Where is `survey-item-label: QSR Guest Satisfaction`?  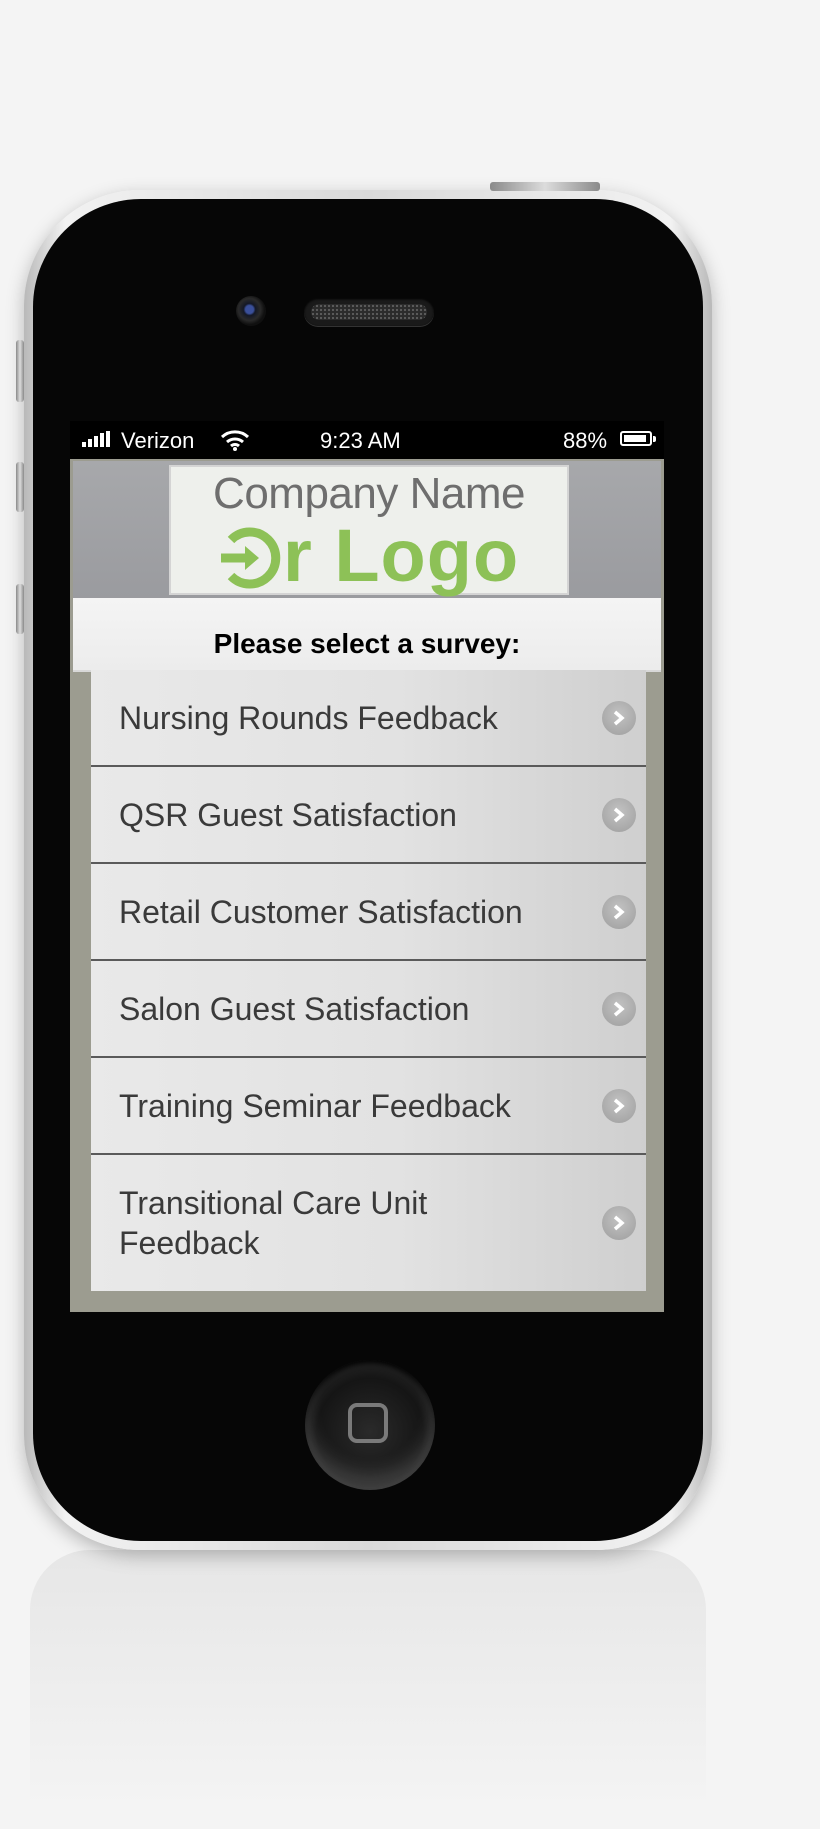 survey-item-label: QSR Guest Satisfaction is located at coordinates (288, 814).